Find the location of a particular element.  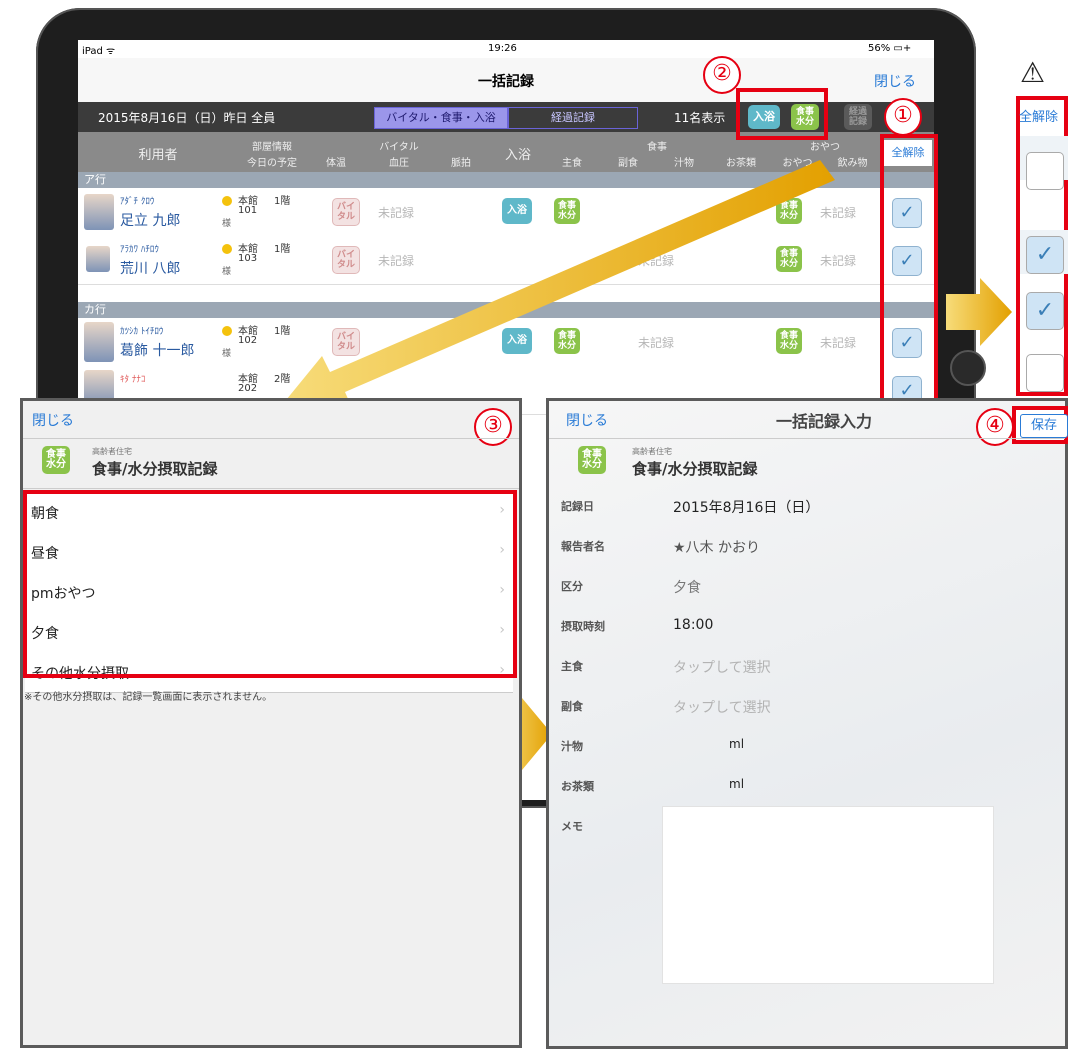

field-record-date: 記録日 2015年8月16日（日） is located at coordinates (807, 506).